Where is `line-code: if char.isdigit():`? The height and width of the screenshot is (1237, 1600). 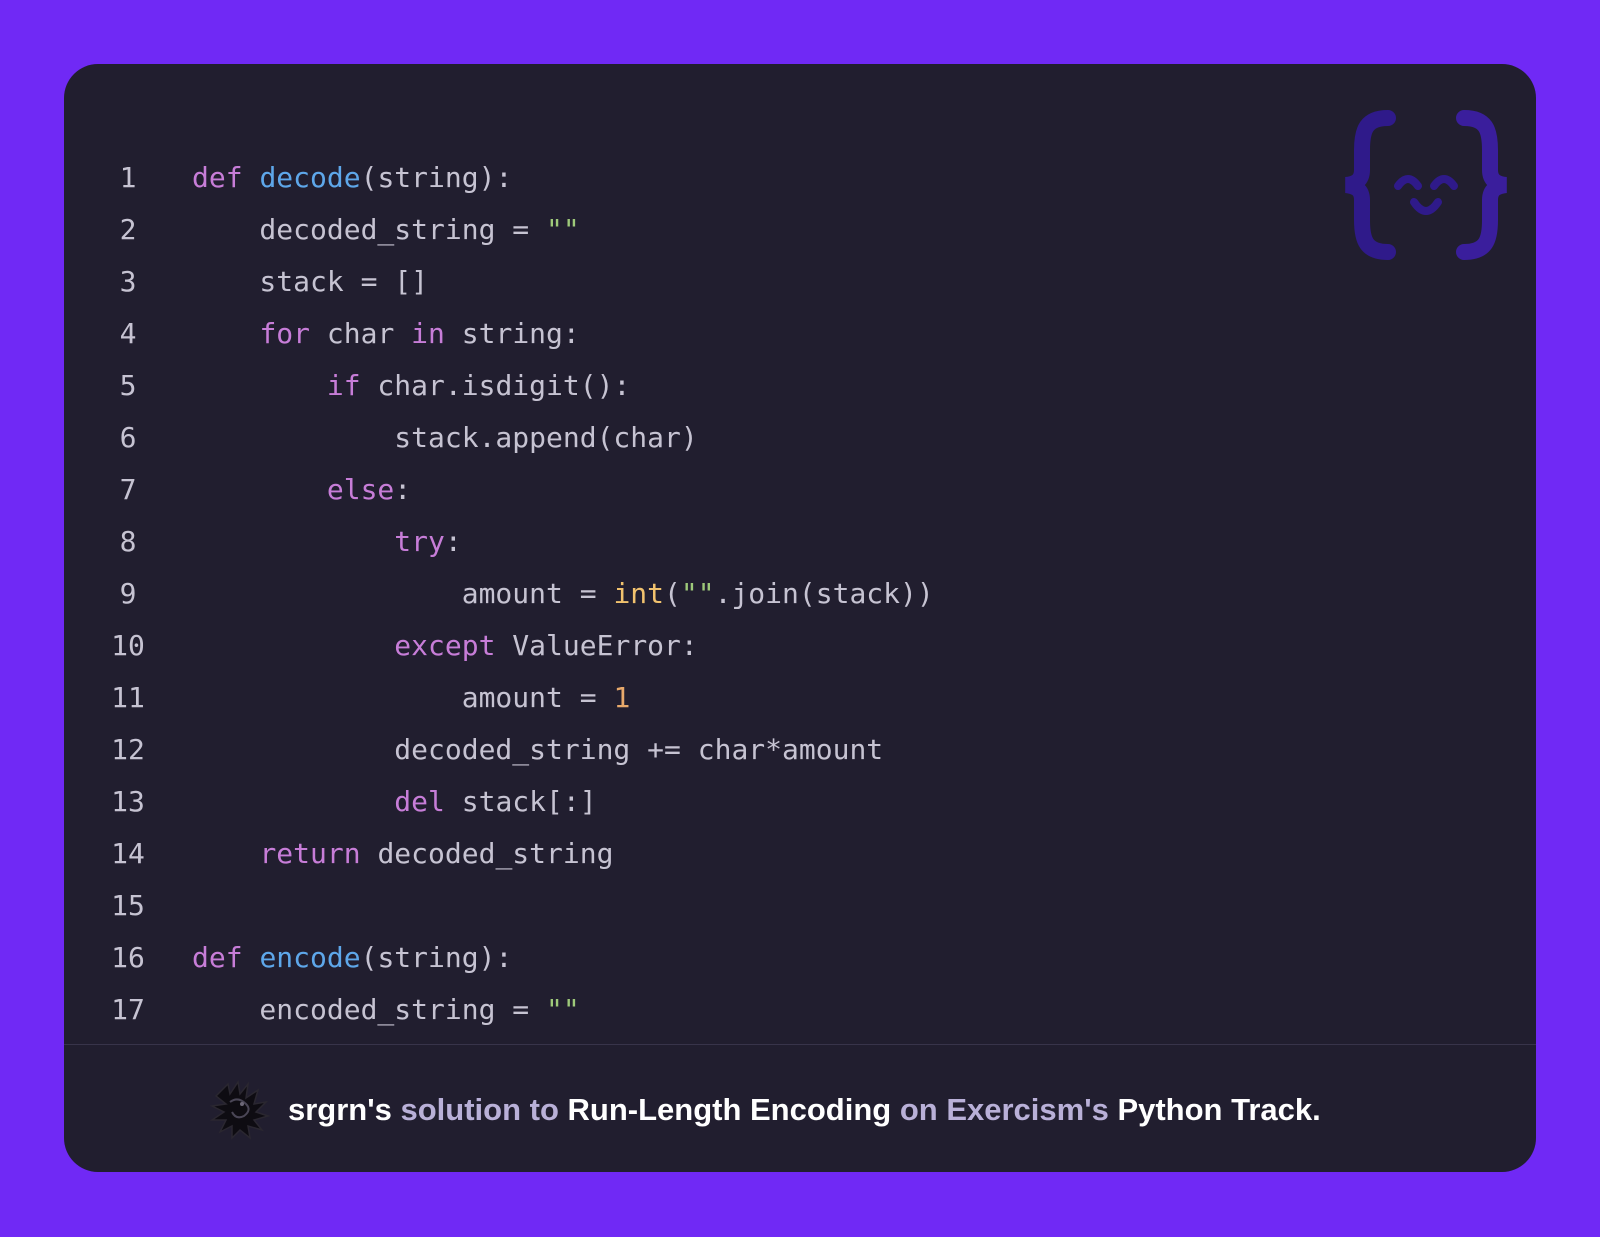 line-code: if char.isdigit(): is located at coordinates (411, 386).